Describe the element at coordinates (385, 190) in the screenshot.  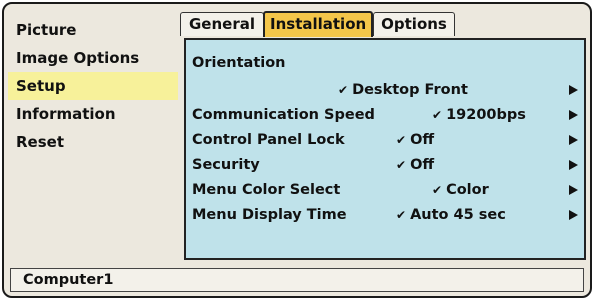
I see `setting-row-menu-color-select: Menu Color Select ✔ Color` at that location.